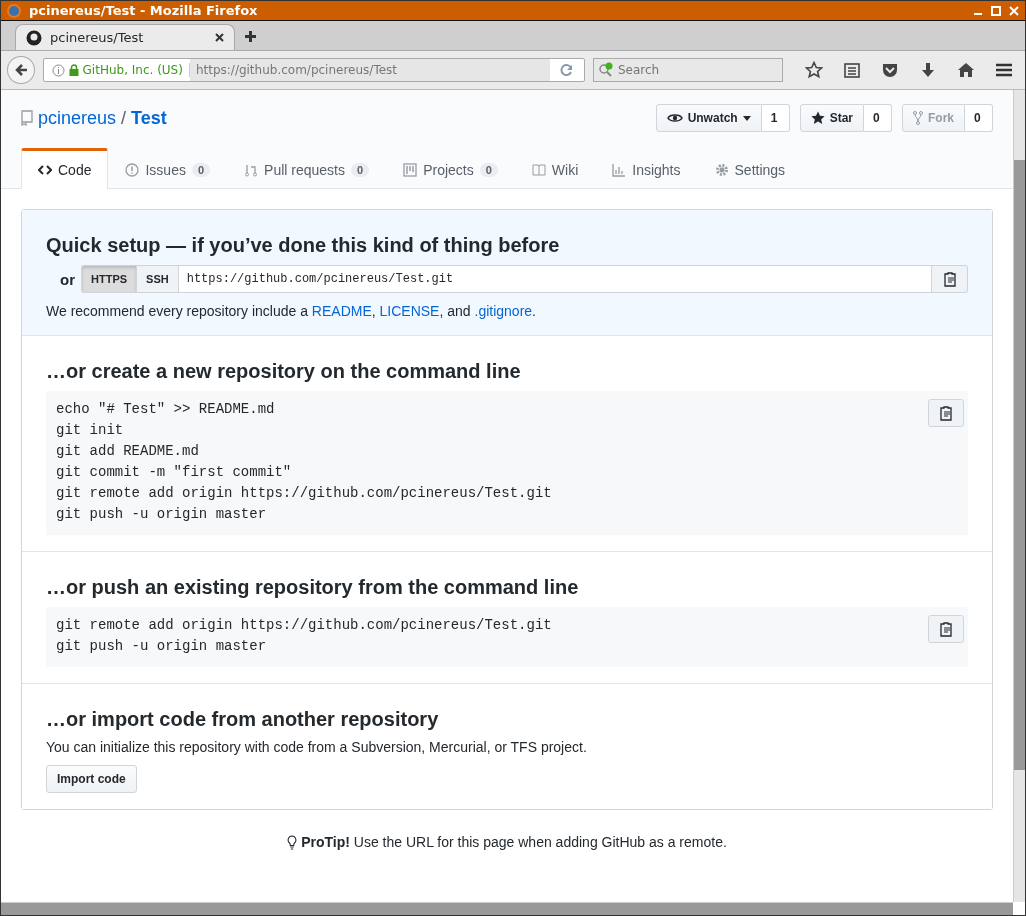  Describe the element at coordinates (966, 70) in the screenshot. I see `home-icon` at that location.